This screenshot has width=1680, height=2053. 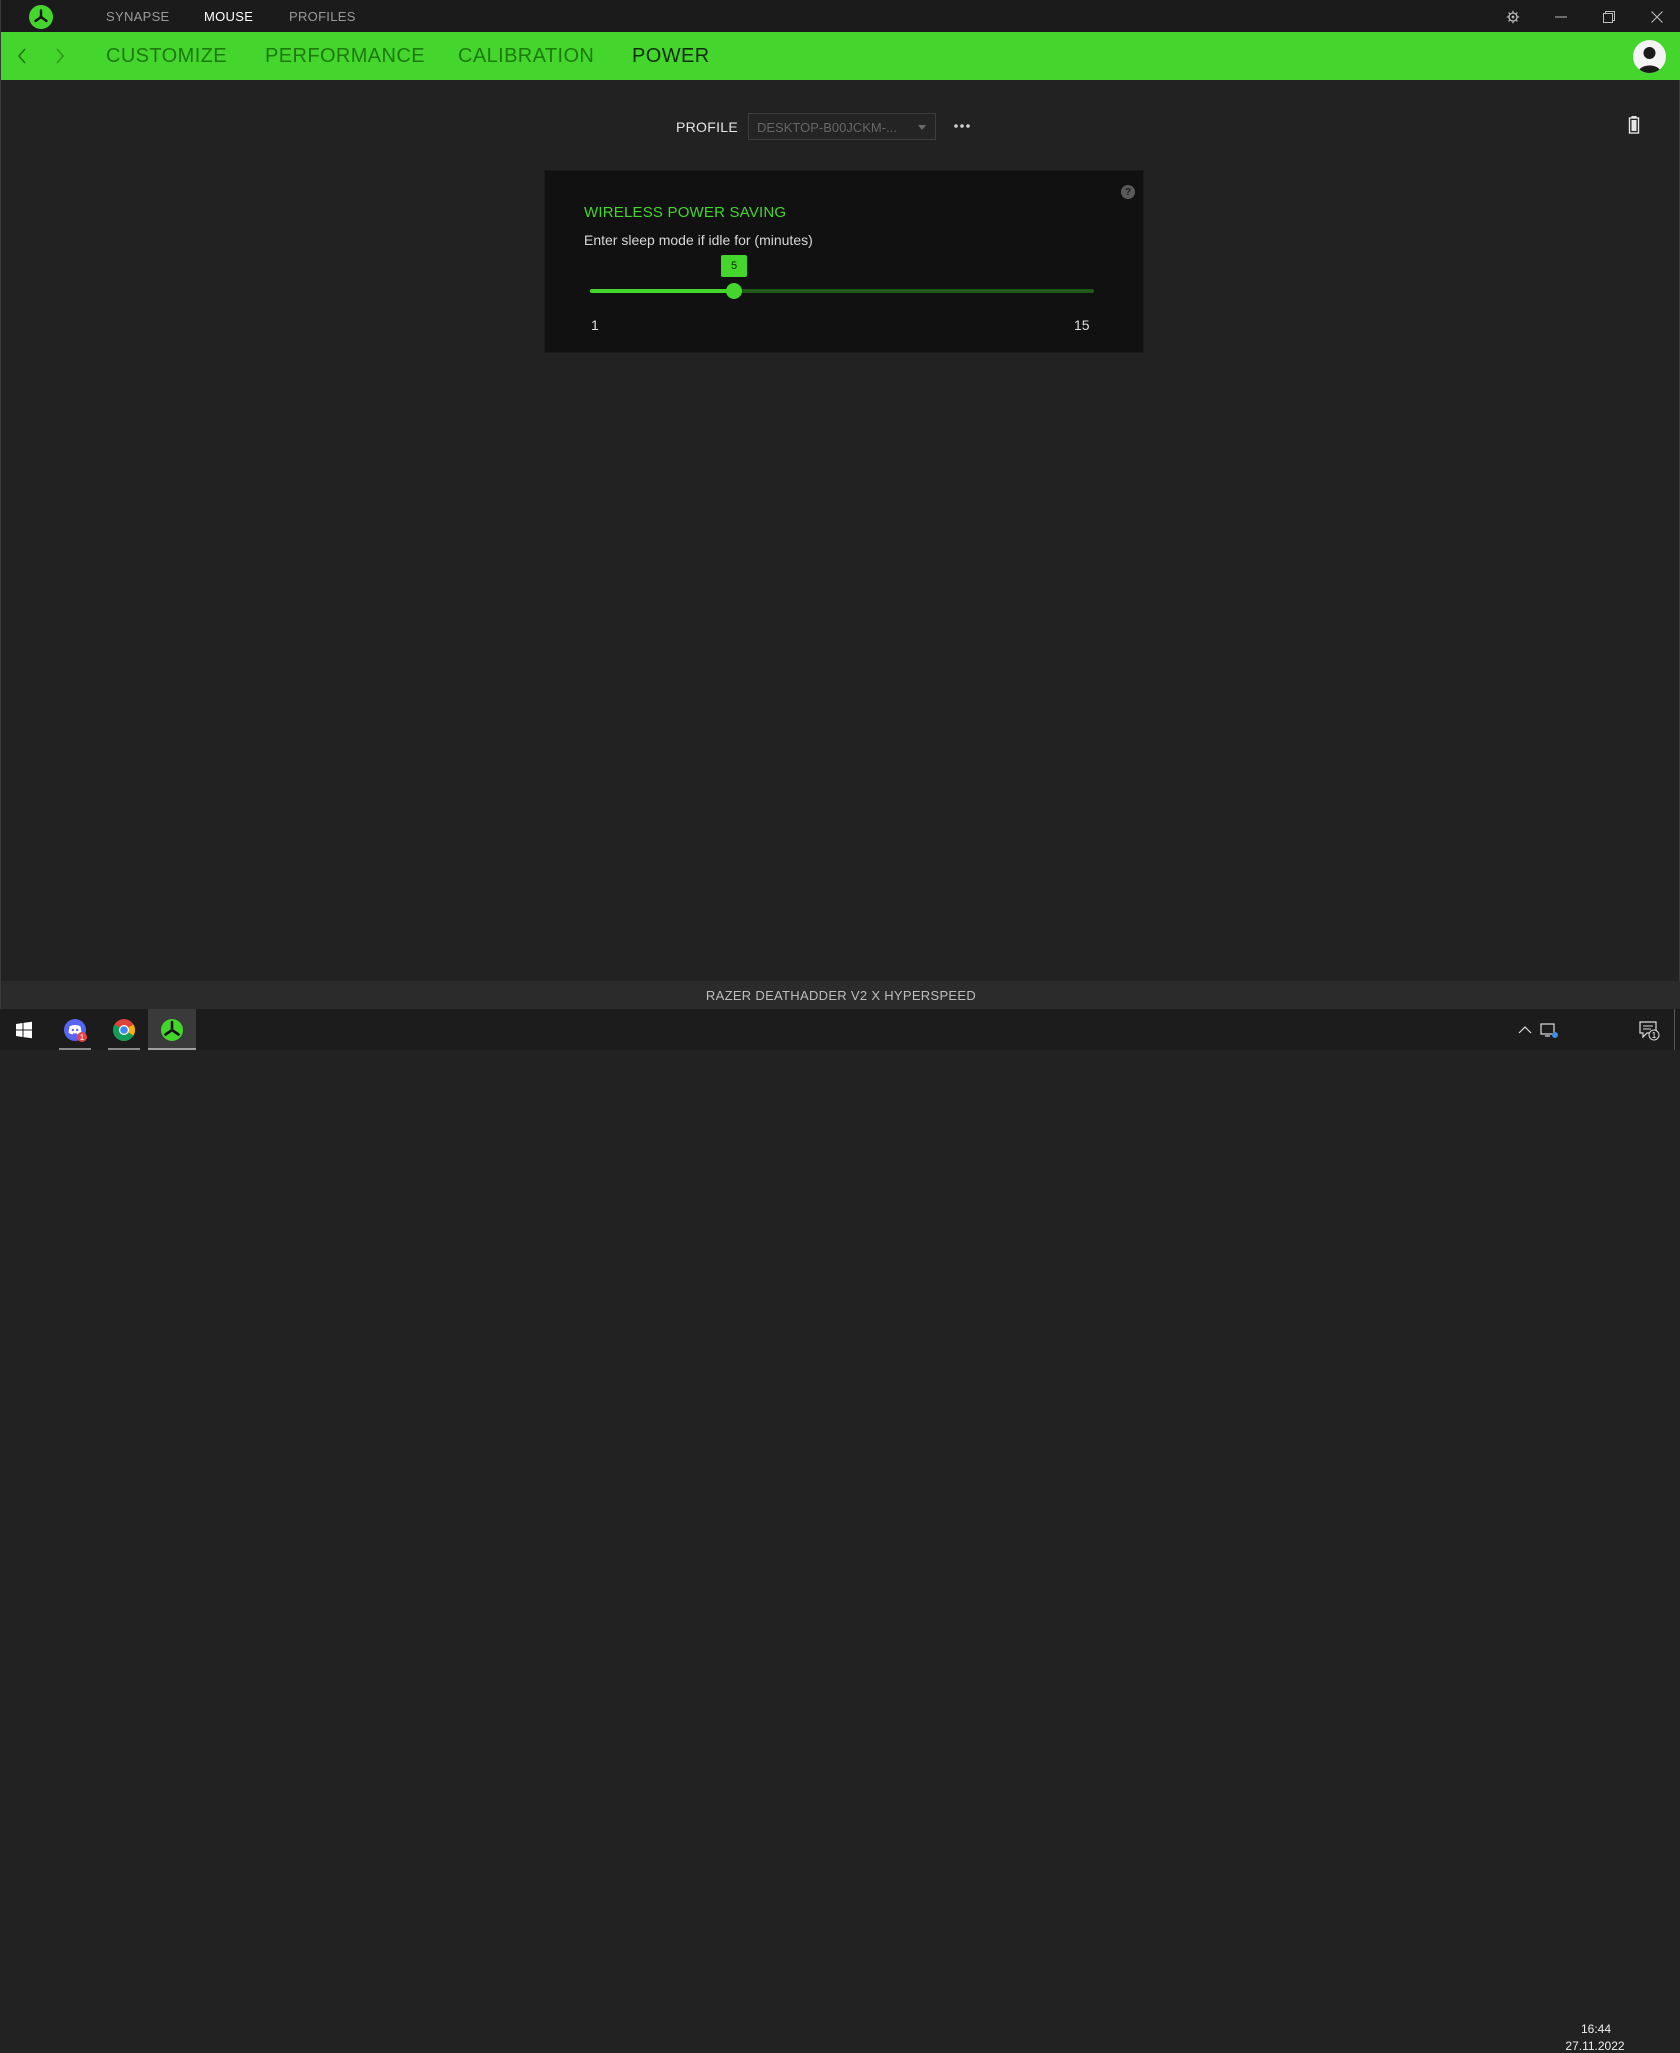 What do you see at coordinates (322, 16) in the screenshot?
I see `tab-profiles: PROFILES` at bounding box center [322, 16].